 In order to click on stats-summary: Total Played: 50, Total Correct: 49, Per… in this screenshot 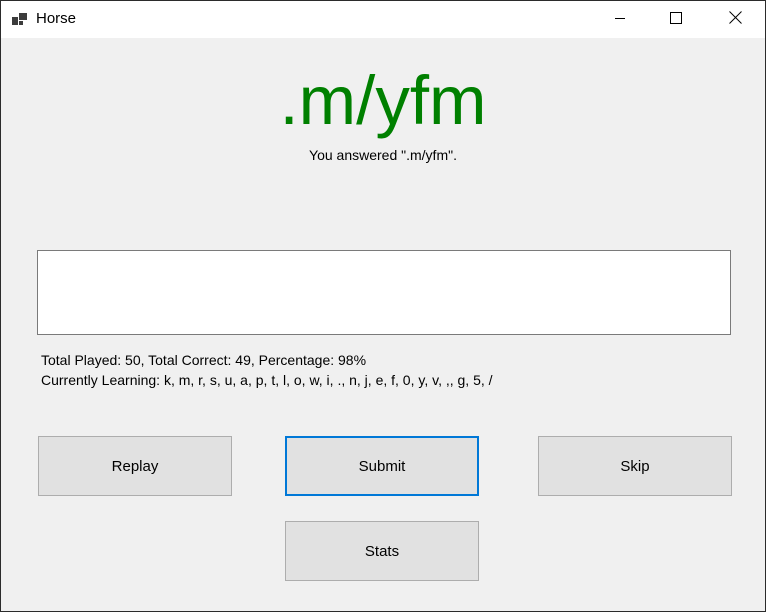, I will do `click(204, 360)`.